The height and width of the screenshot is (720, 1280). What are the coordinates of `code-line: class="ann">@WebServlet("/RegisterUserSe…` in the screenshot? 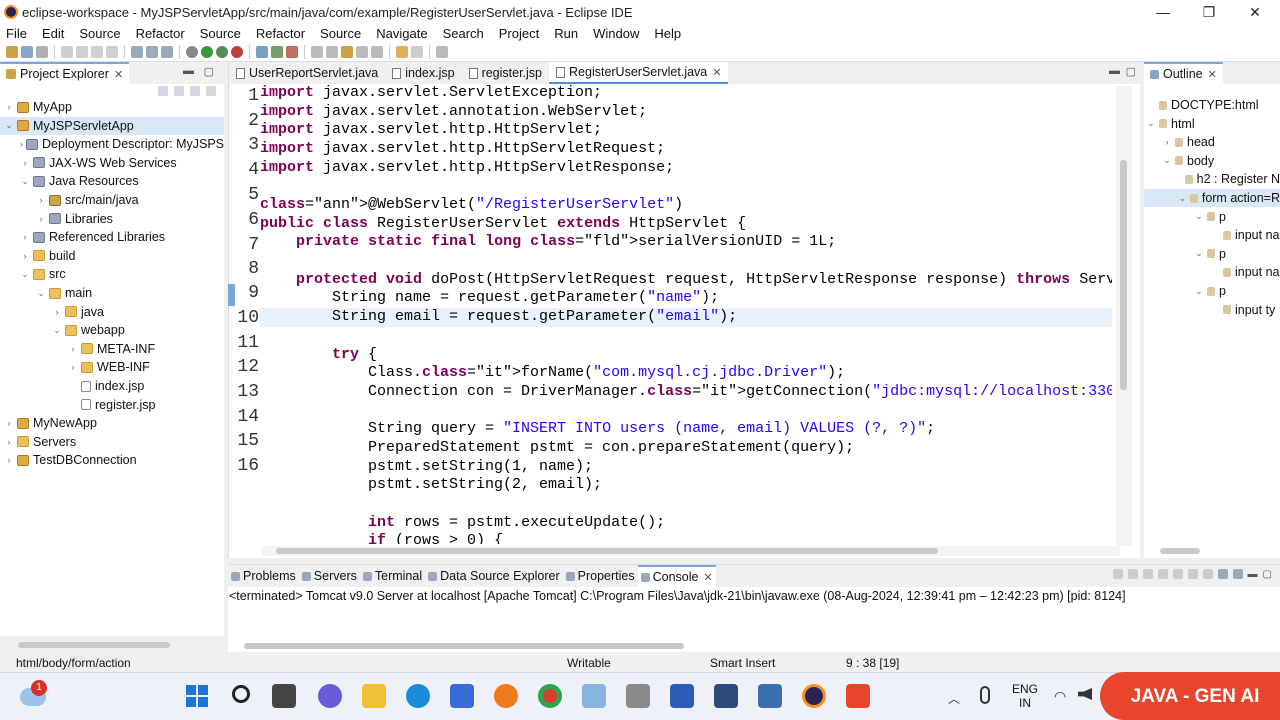 It's located at (471, 205).